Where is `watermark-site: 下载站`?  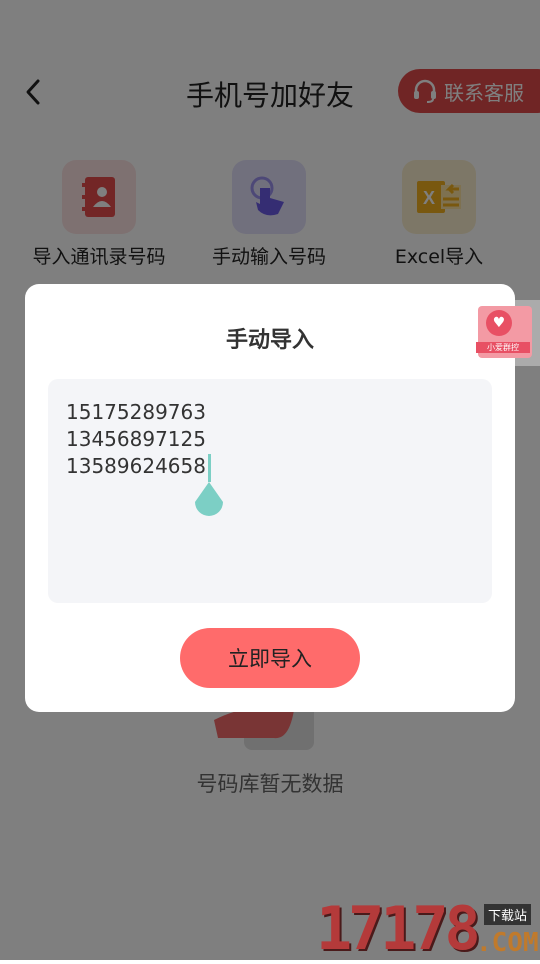 watermark-site: 下载站 is located at coordinates (508, 914).